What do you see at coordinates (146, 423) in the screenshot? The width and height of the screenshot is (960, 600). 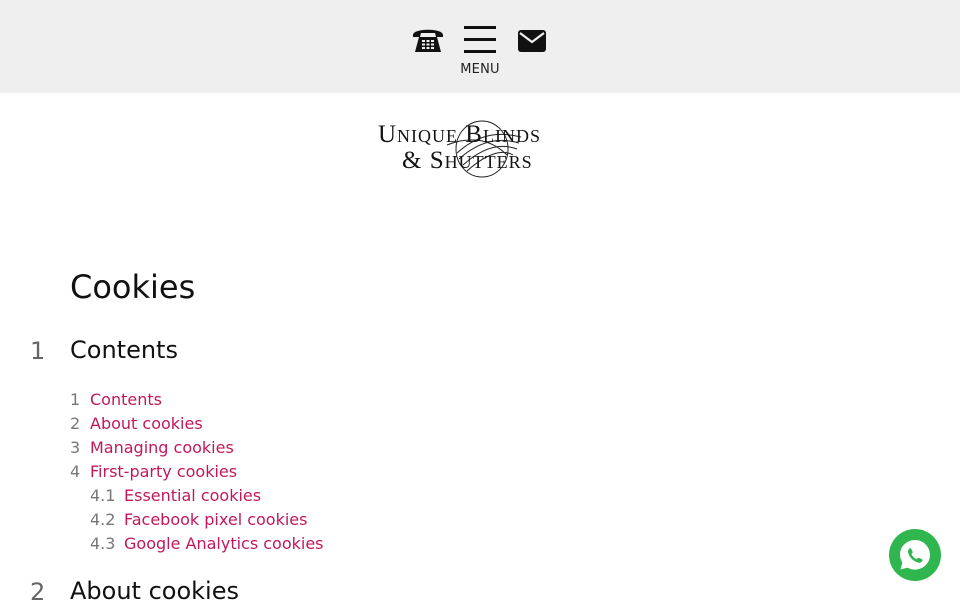 I see `toc-link: About cookies` at bounding box center [146, 423].